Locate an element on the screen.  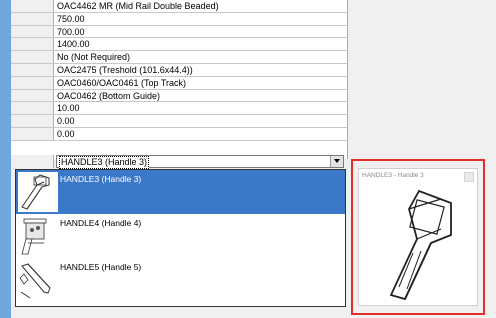
grid-row: 750.00 is located at coordinates (179, 19).